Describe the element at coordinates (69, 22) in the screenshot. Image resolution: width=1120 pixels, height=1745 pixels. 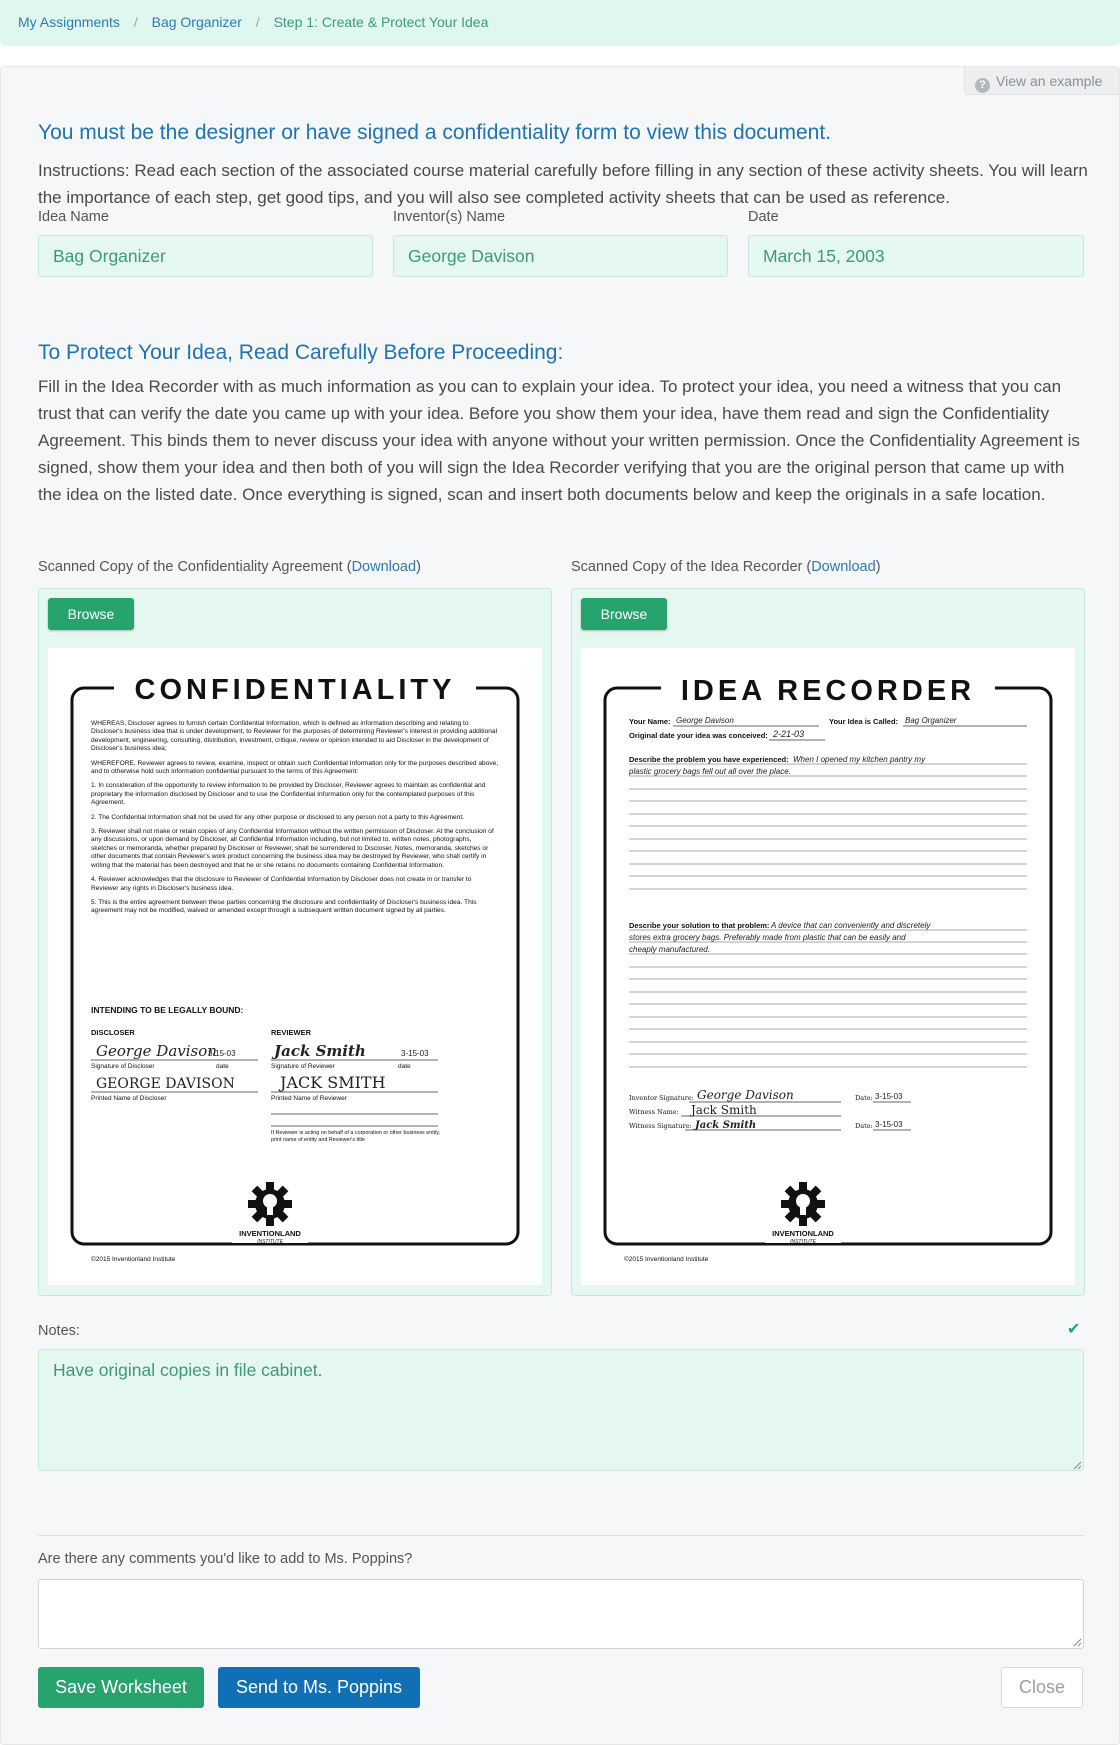
I see `breadcrumb-my-assignments: My Assignments` at that location.